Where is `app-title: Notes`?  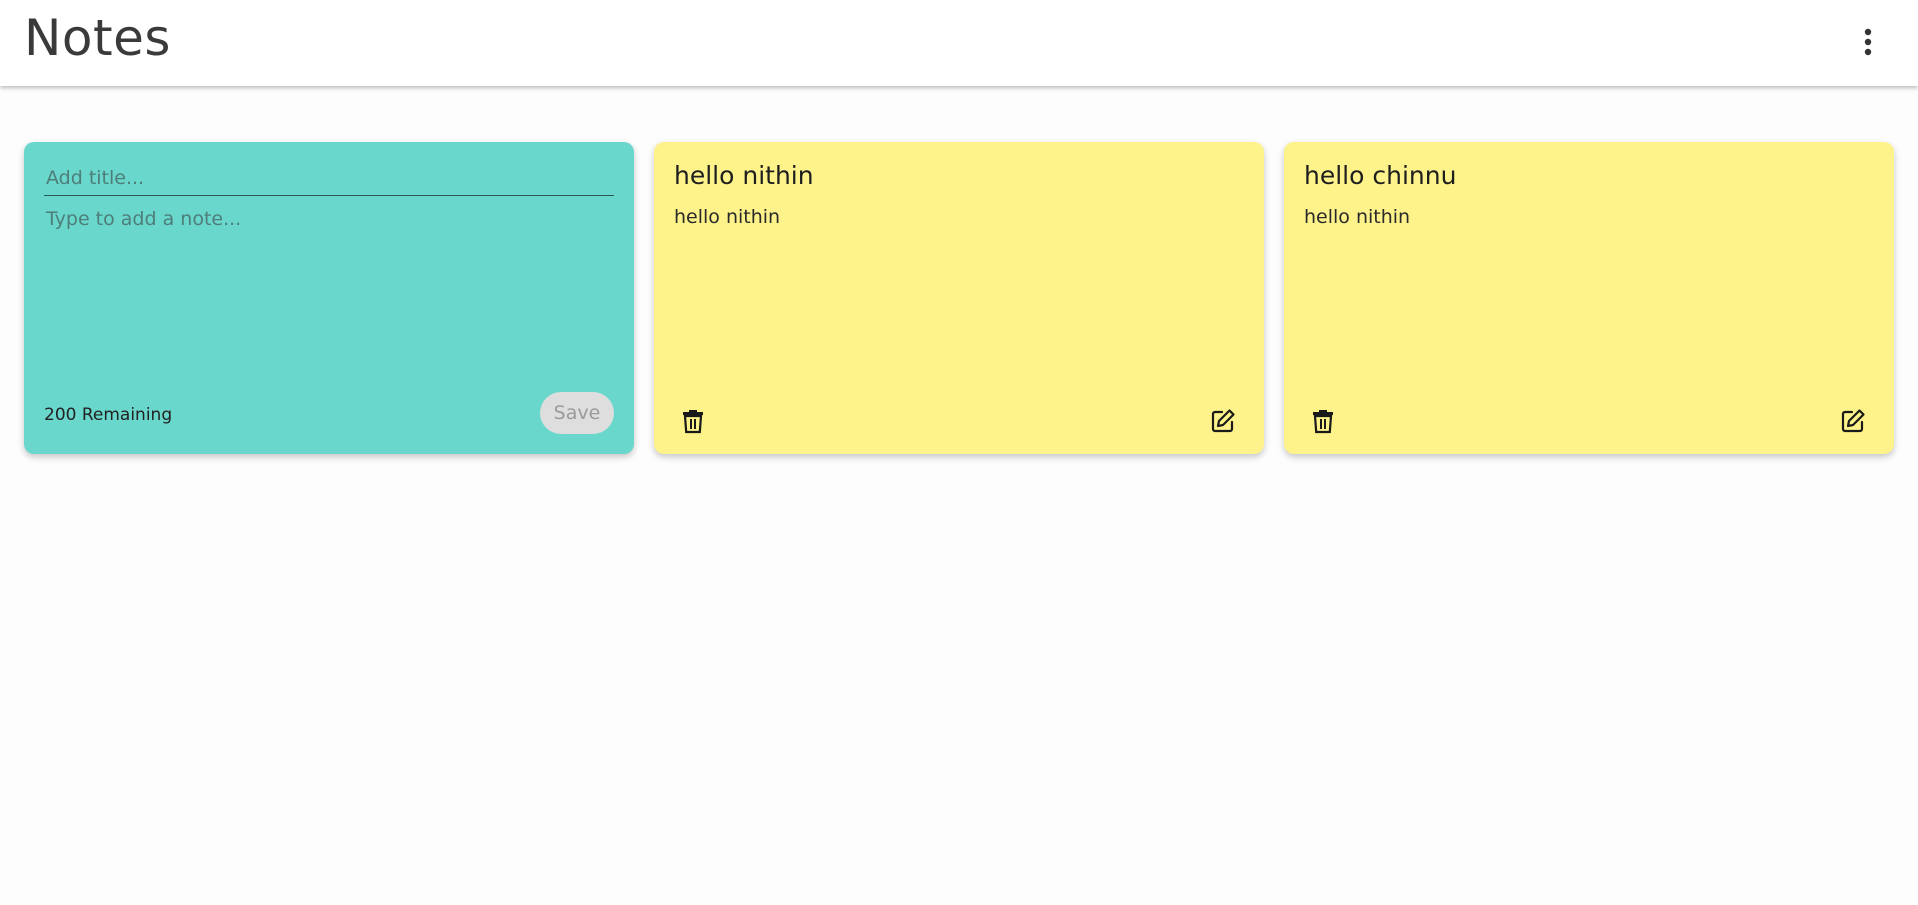
app-title: Notes is located at coordinates (97, 38).